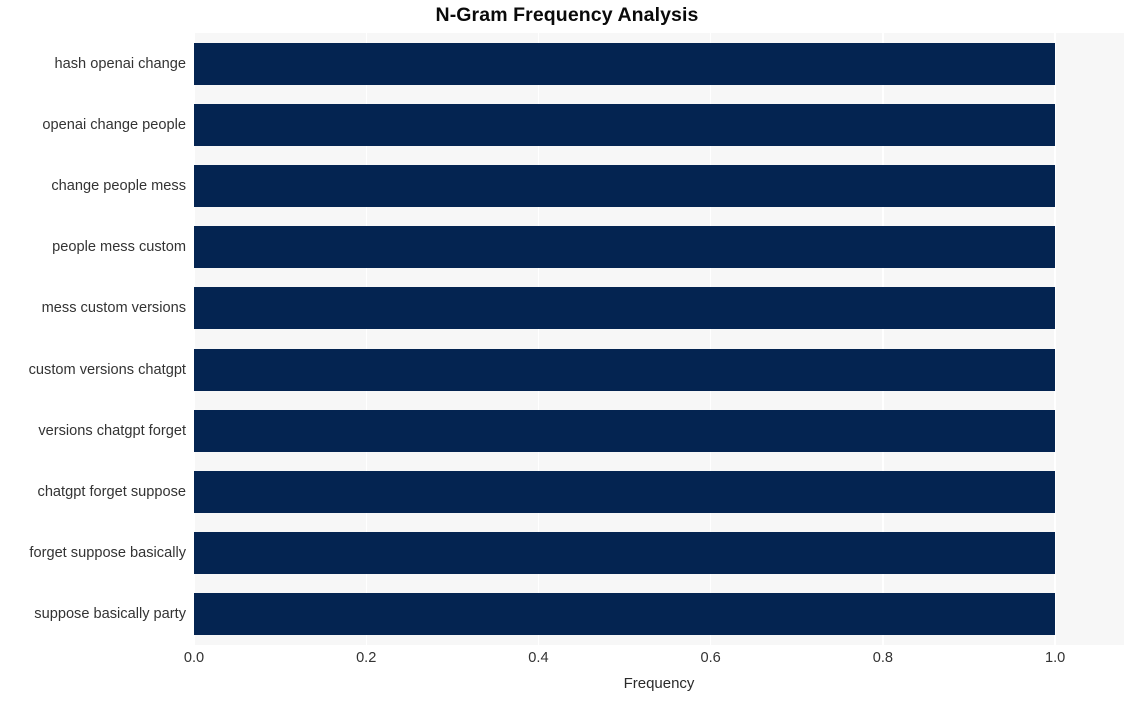  I want to click on y-tick-label: chatgpt forget suppose, so click(111, 492).